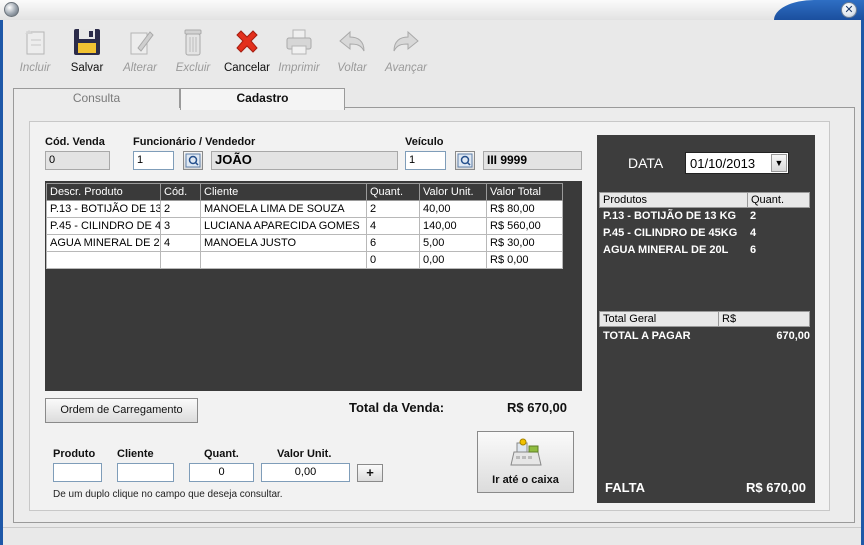 This screenshot has height=545, width=864. I want to click on close-button: ✕, so click(849, 10).